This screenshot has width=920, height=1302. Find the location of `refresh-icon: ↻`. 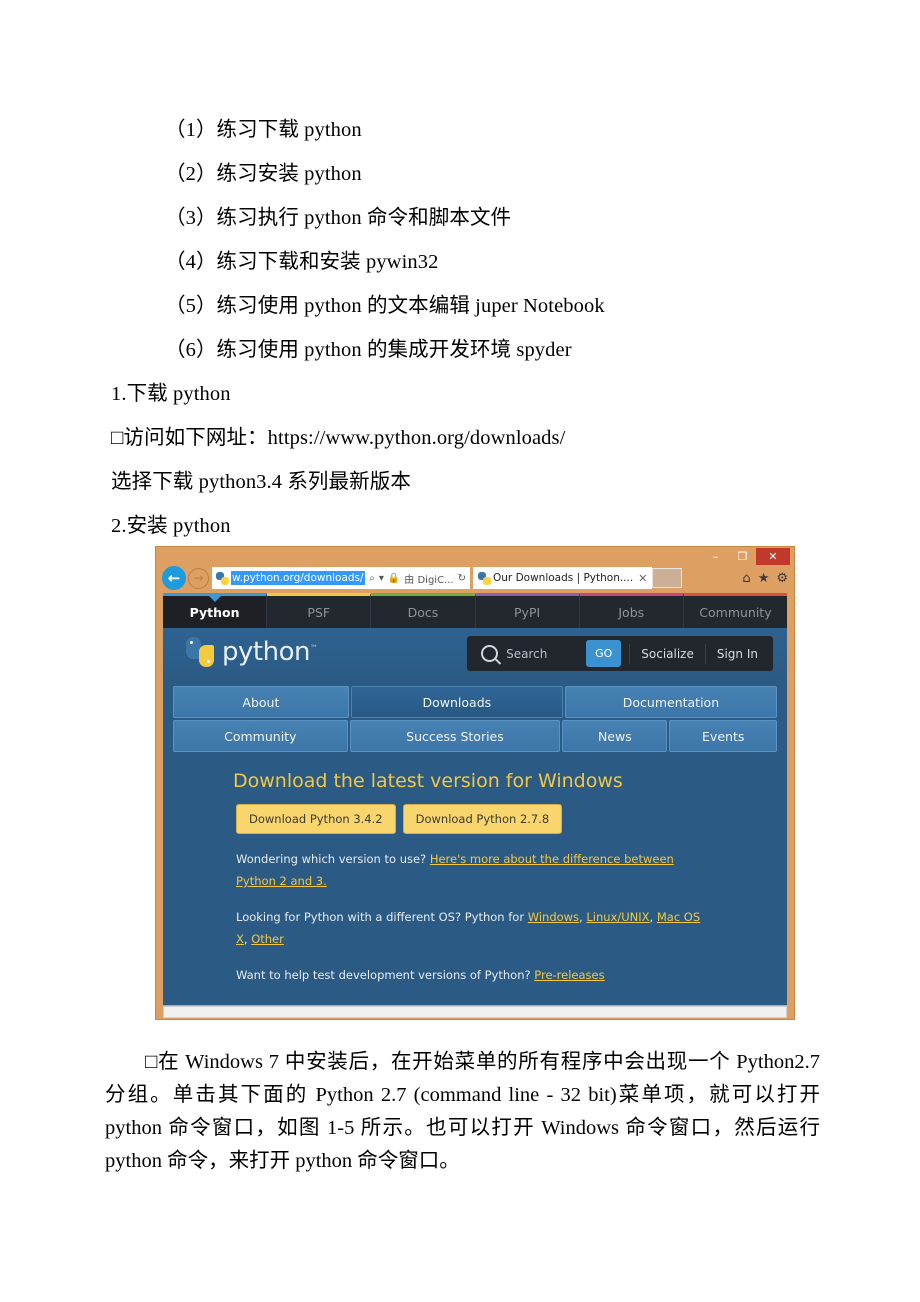

refresh-icon: ↻ is located at coordinates (462, 578).